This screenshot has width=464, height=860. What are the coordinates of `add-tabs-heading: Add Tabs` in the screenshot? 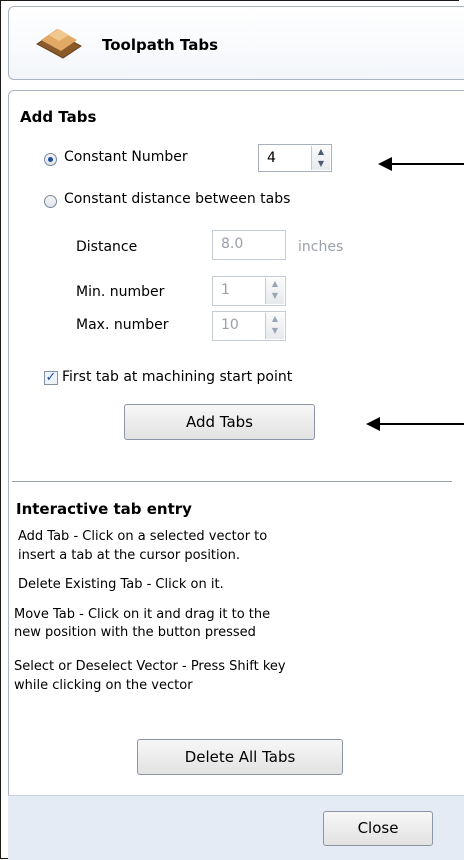 It's located at (58, 117).